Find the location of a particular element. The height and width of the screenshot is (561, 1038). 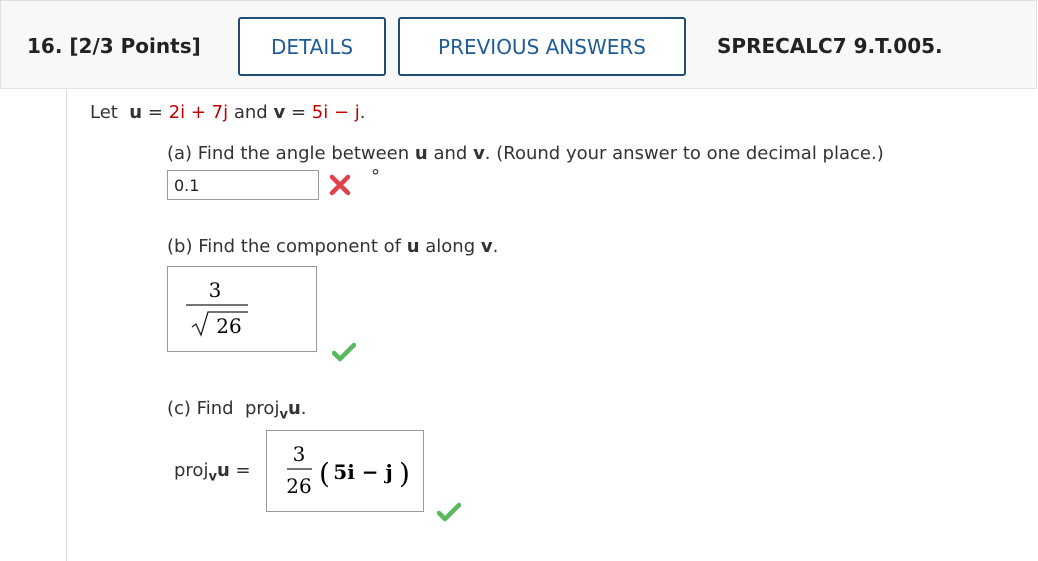

details-button: DETAILS is located at coordinates (312, 46).